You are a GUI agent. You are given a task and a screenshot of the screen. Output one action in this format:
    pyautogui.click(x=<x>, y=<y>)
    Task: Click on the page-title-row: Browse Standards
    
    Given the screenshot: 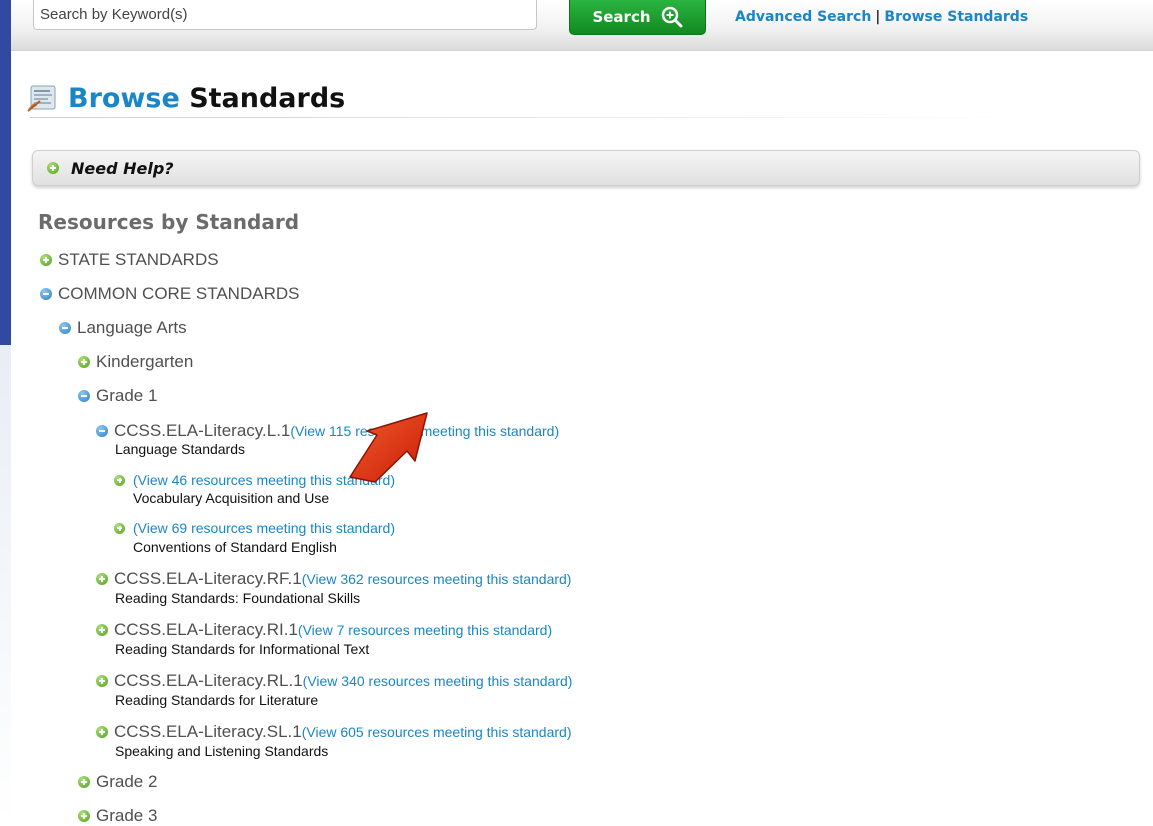 What is the action you would take?
    pyautogui.click(x=185, y=98)
    